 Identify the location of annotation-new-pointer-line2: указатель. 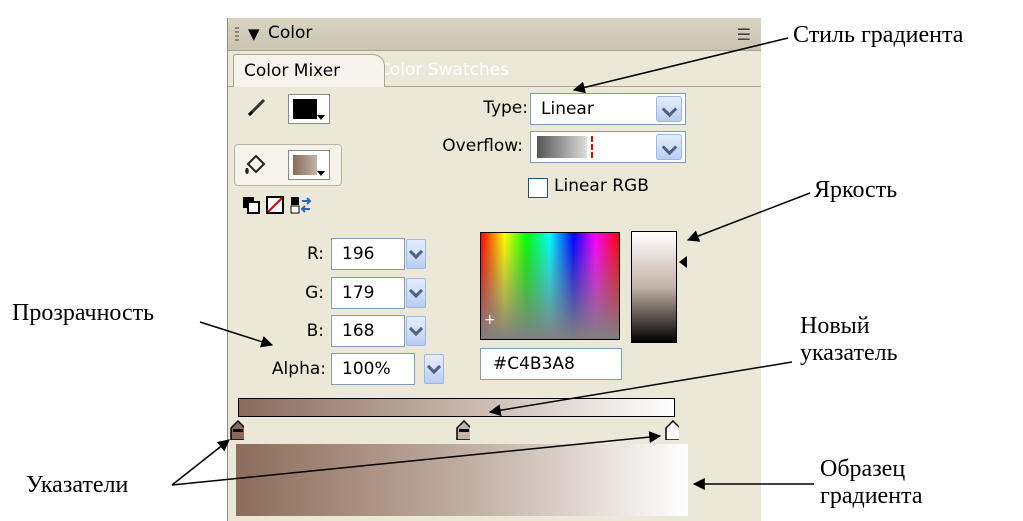
(849, 353).